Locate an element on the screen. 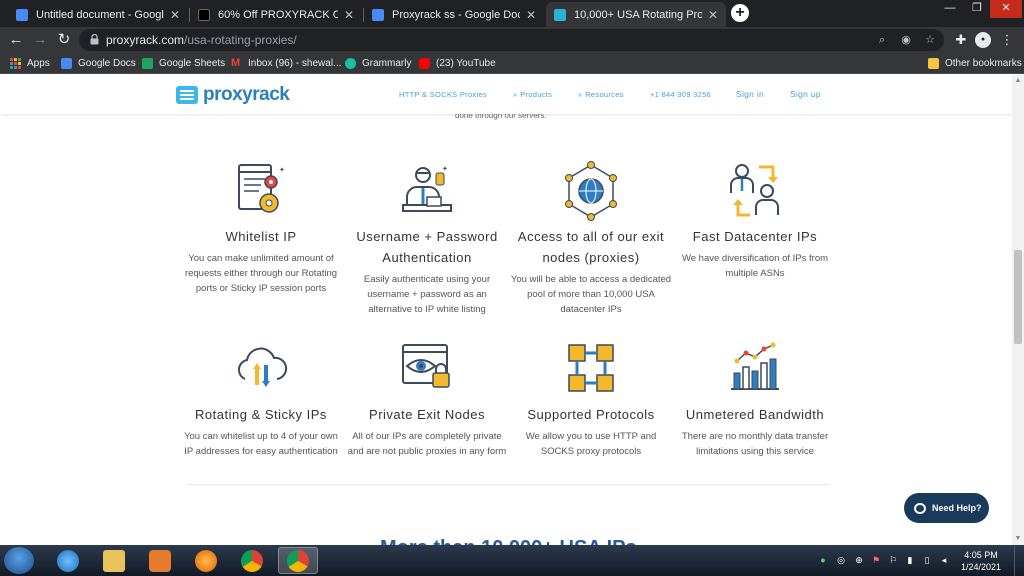  scrollbar-thumb is located at coordinates (1018, 297).